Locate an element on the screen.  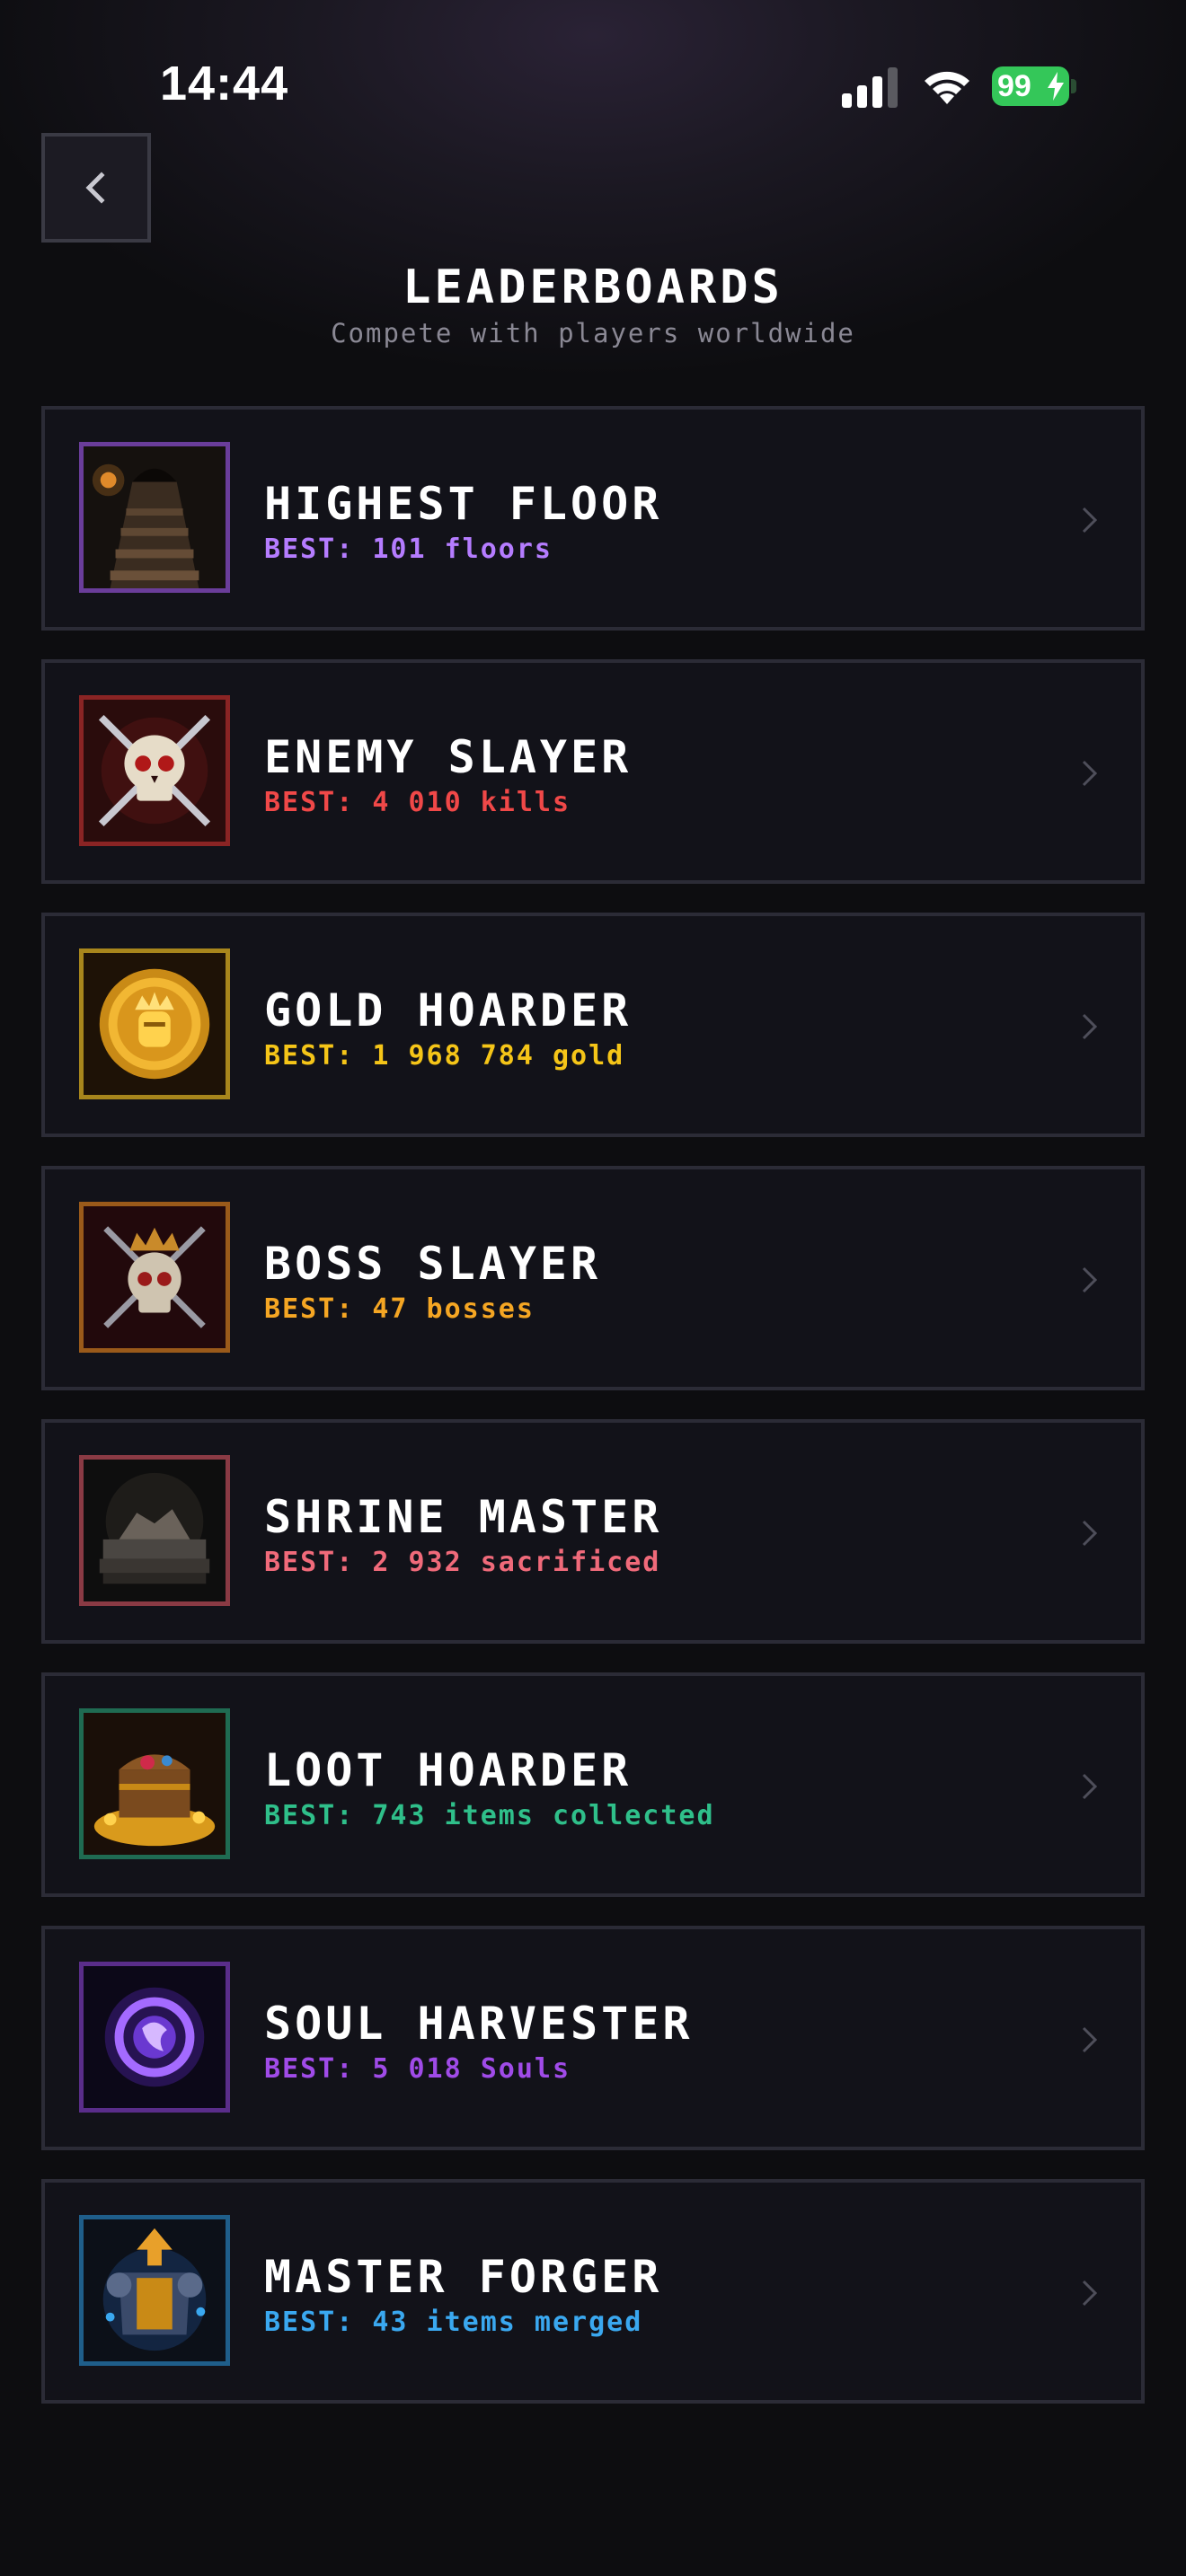
battery-cap is located at coordinates (1073, 86).